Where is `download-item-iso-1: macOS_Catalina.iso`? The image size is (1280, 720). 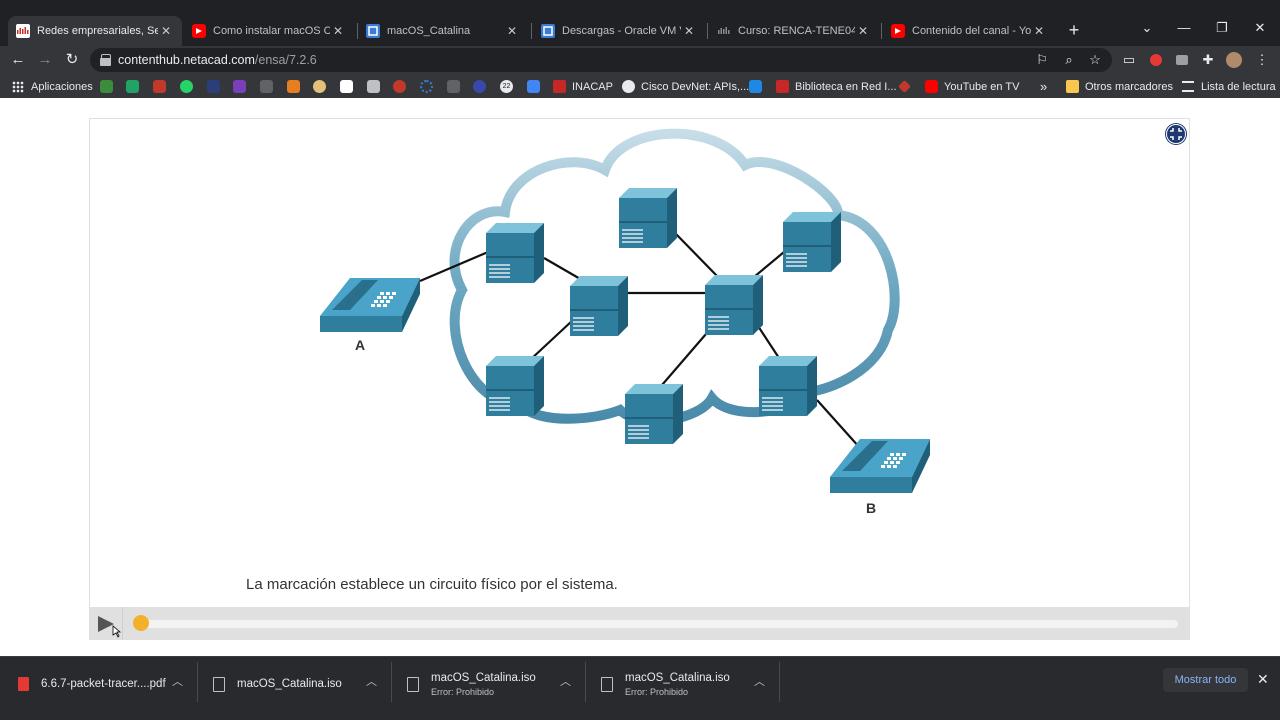 download-item-iso-1: macOS_Catalina.iso is located at coordinates (277, 684).